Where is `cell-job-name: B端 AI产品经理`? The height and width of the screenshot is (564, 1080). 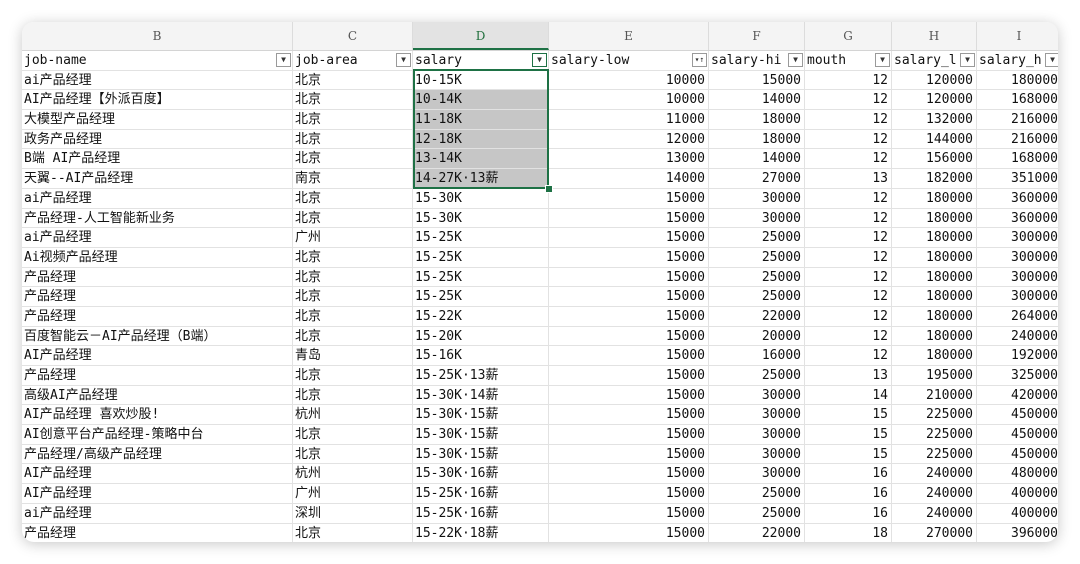
cell-job-name: B端 AI产品经理 is located at coordinates (157, 159).